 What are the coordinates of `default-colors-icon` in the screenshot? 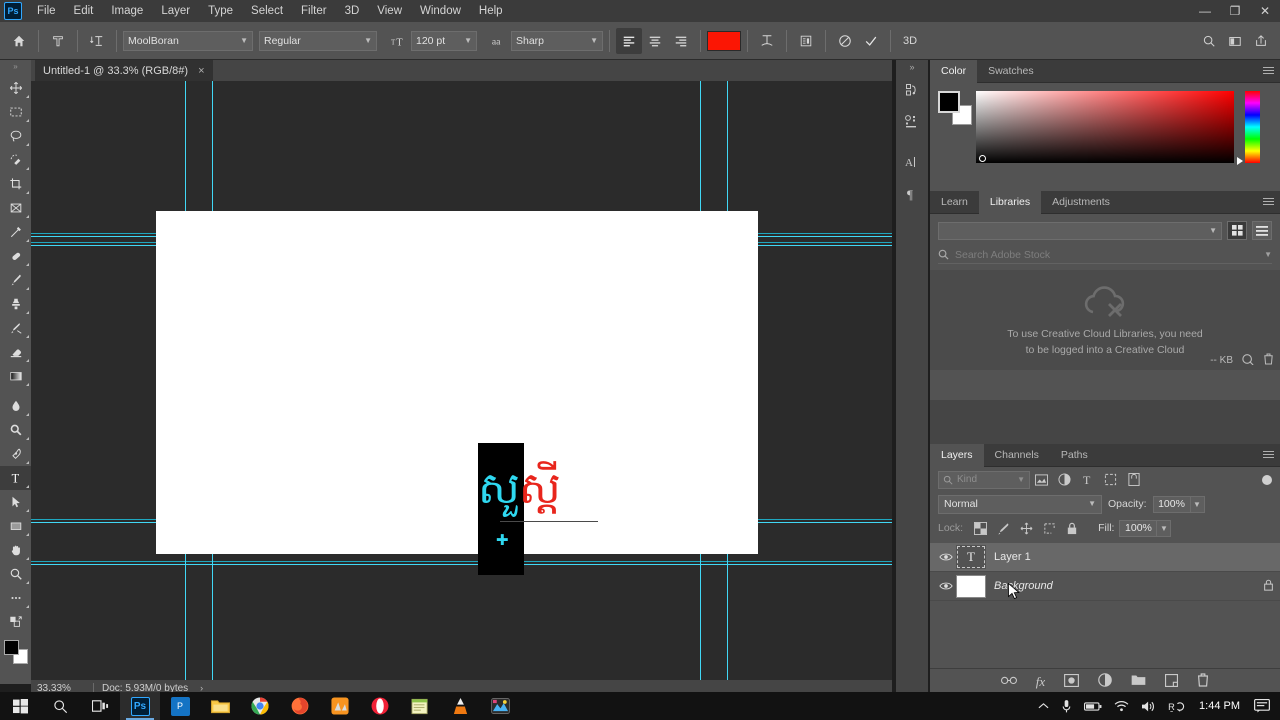 It's located at (15, 622).